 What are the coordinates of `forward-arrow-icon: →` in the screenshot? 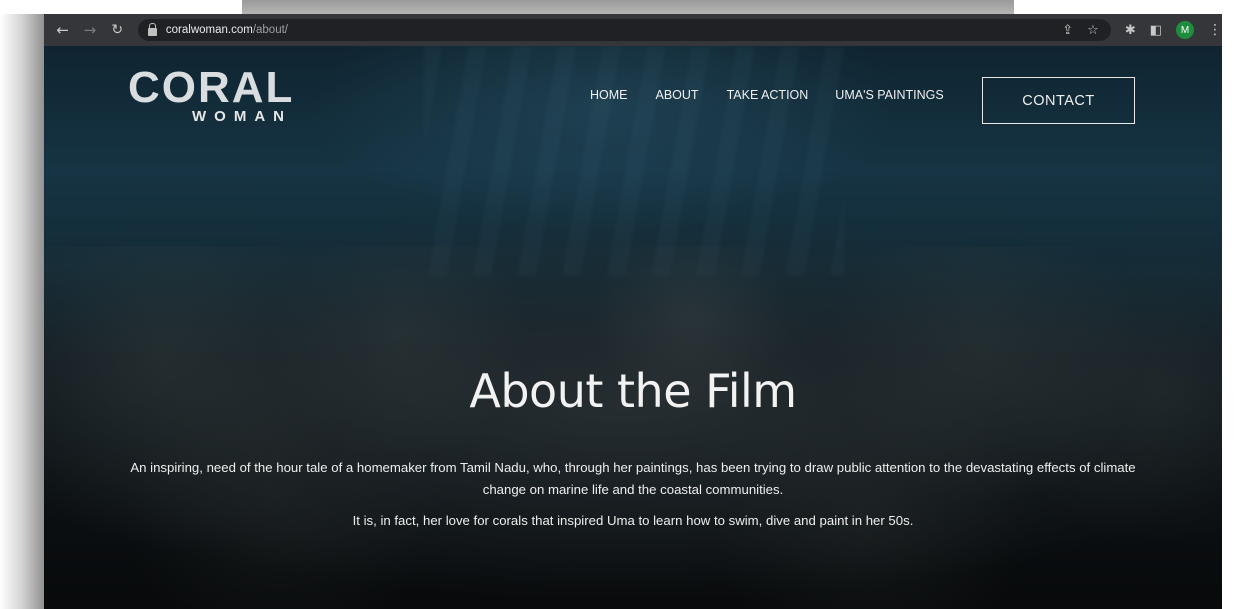 It's located at (89, 30).